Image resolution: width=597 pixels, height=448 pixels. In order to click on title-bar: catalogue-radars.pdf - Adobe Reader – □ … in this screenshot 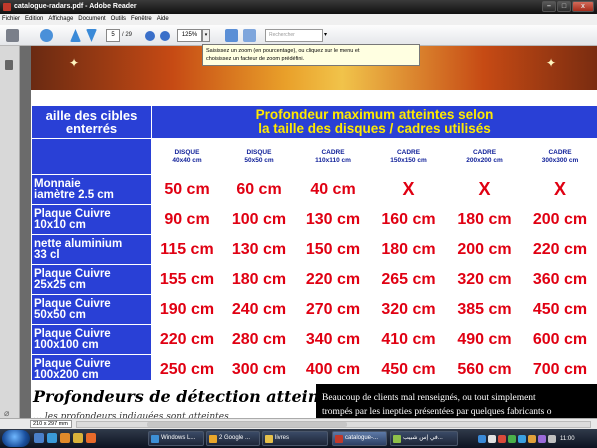, I will do `click(298, 7)`.